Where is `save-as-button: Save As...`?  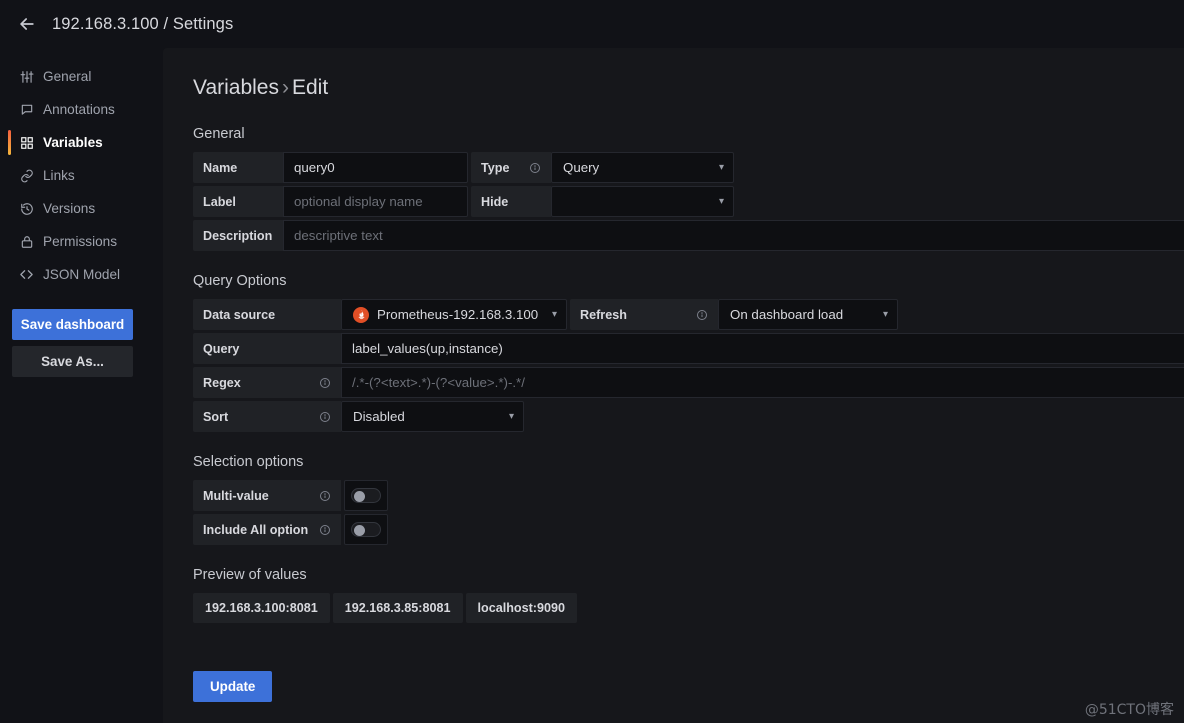
save-as-button: Save As... is located at coordinates (72, 361).